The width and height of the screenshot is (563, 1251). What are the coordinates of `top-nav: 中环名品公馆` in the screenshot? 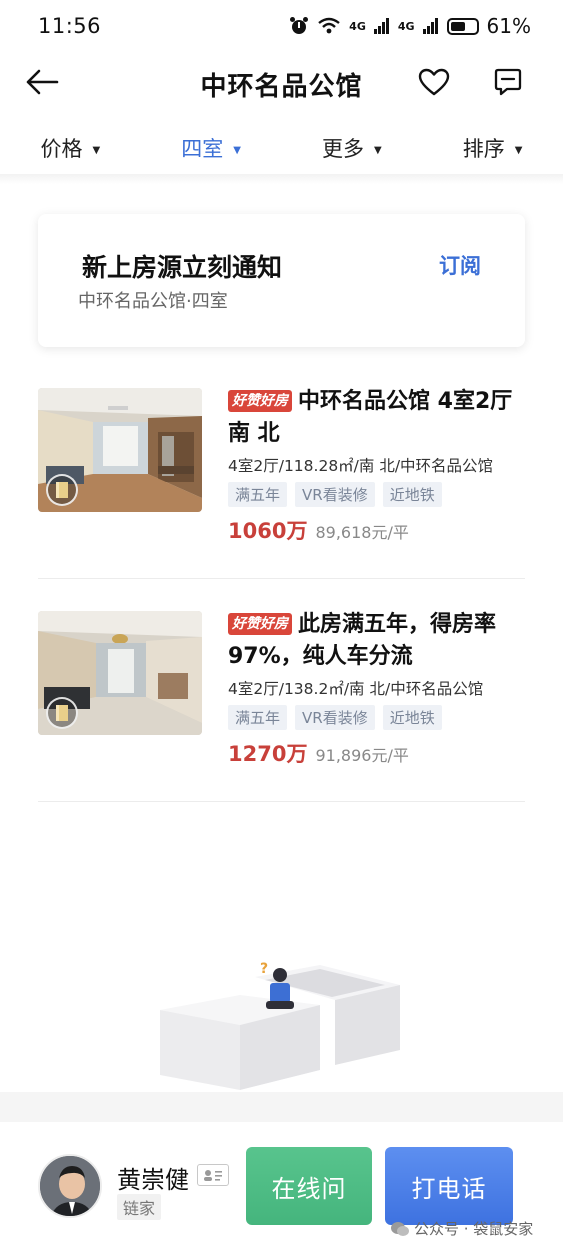 It's located at (281, 82).